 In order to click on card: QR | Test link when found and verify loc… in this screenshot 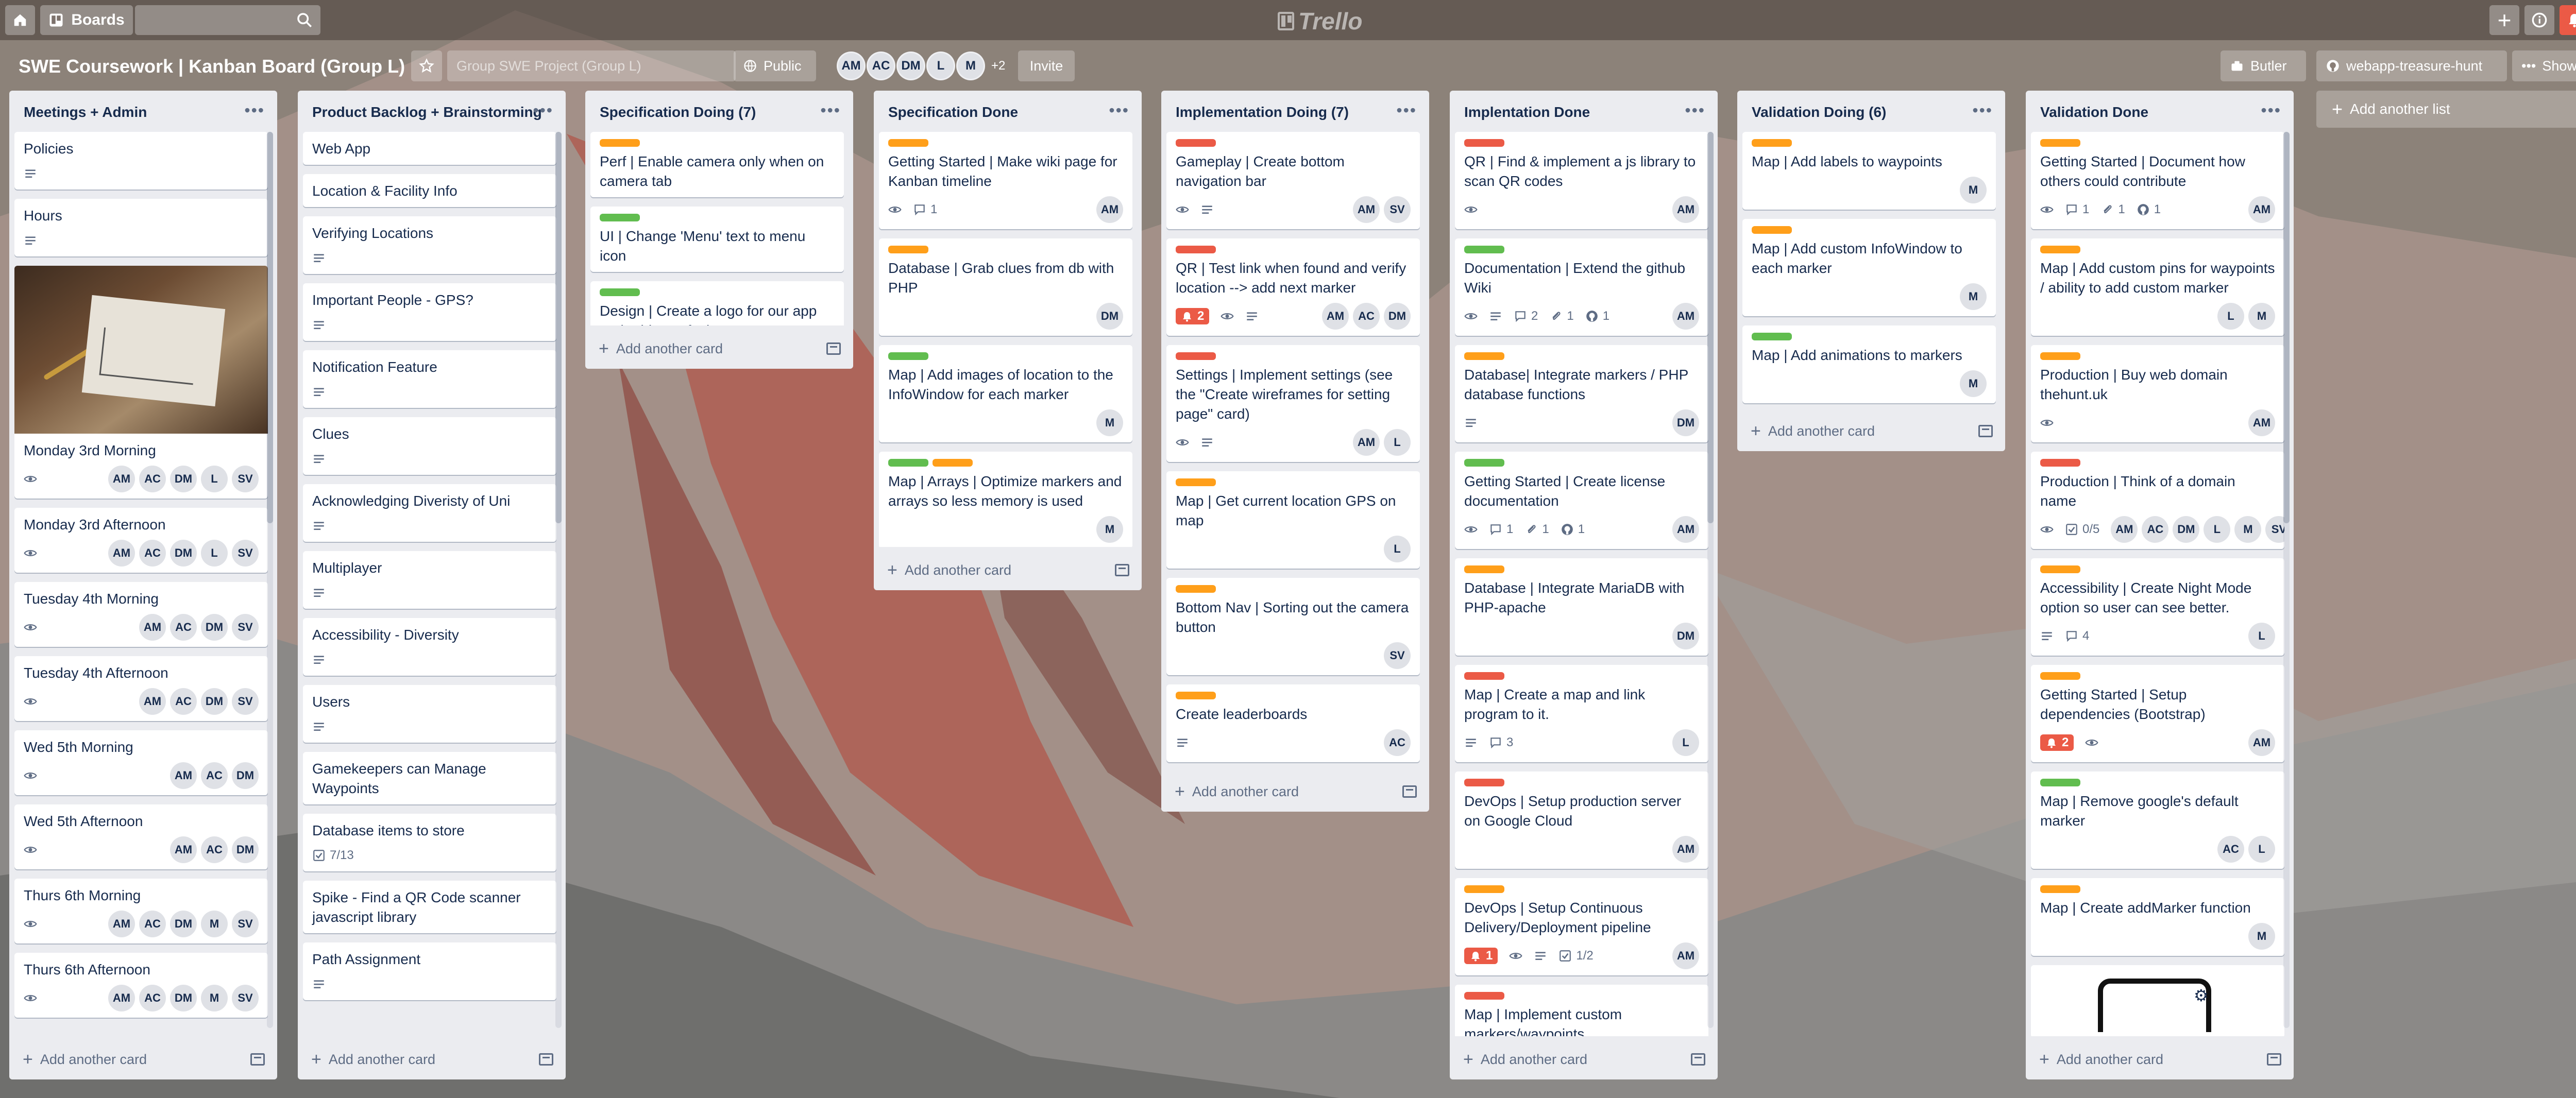, I will do `click(1293, 287)`.